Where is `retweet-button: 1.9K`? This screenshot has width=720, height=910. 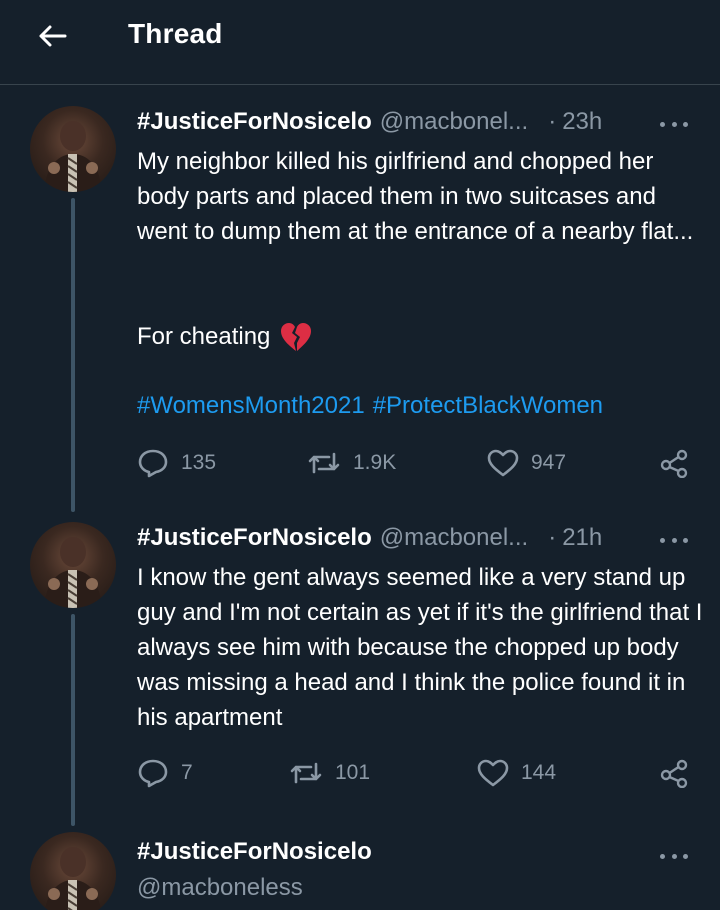 retweet-button: 1.9K is located at coordinates (351, 463).